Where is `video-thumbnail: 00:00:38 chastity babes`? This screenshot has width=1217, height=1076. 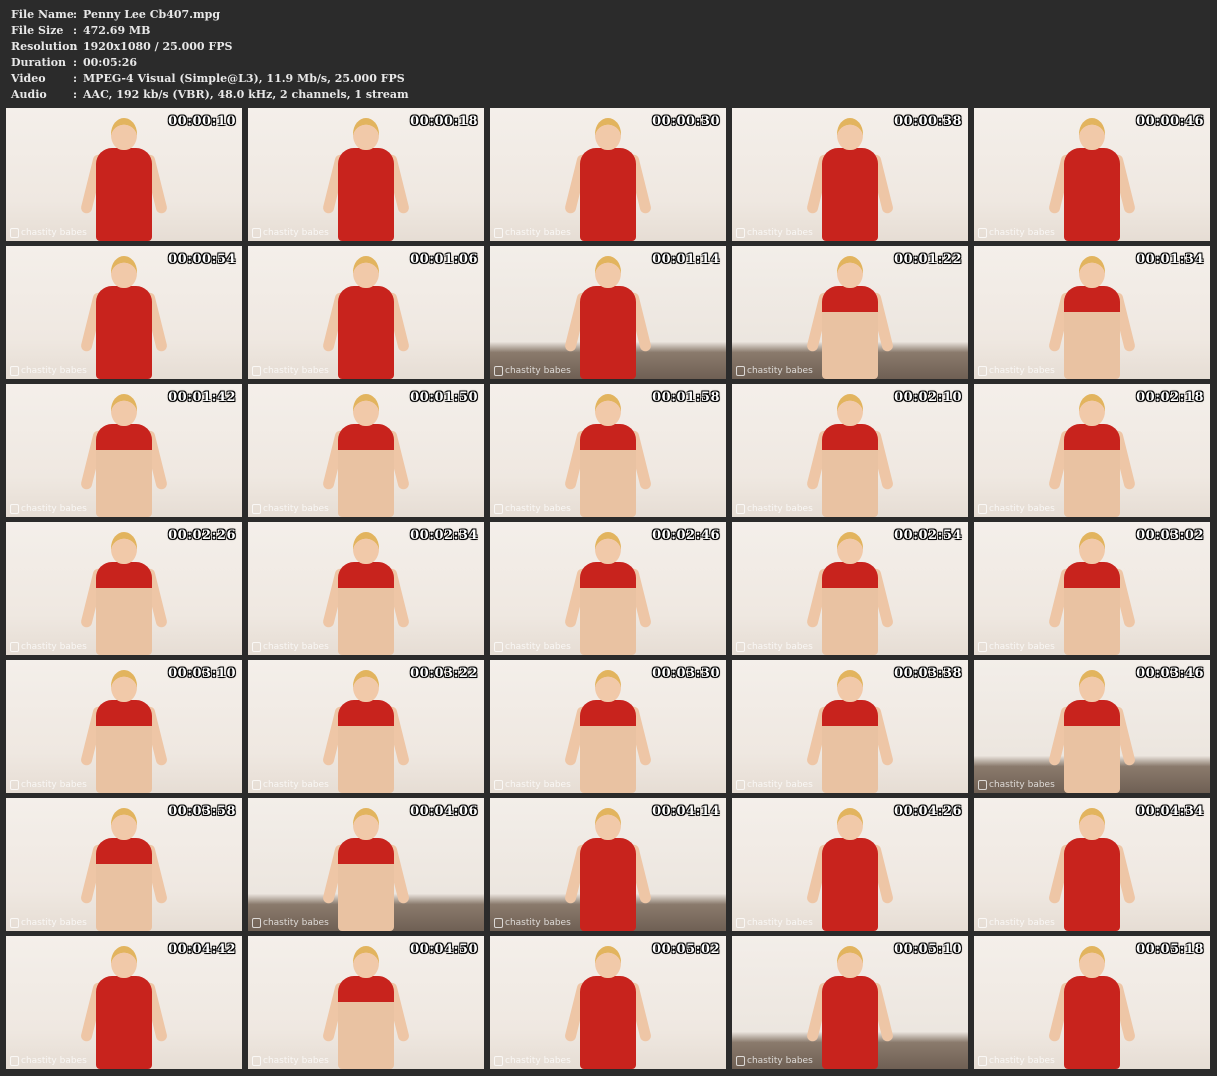 video-thumbnail: 00:00:38 chastity babes is located at coordinates (850, 174).